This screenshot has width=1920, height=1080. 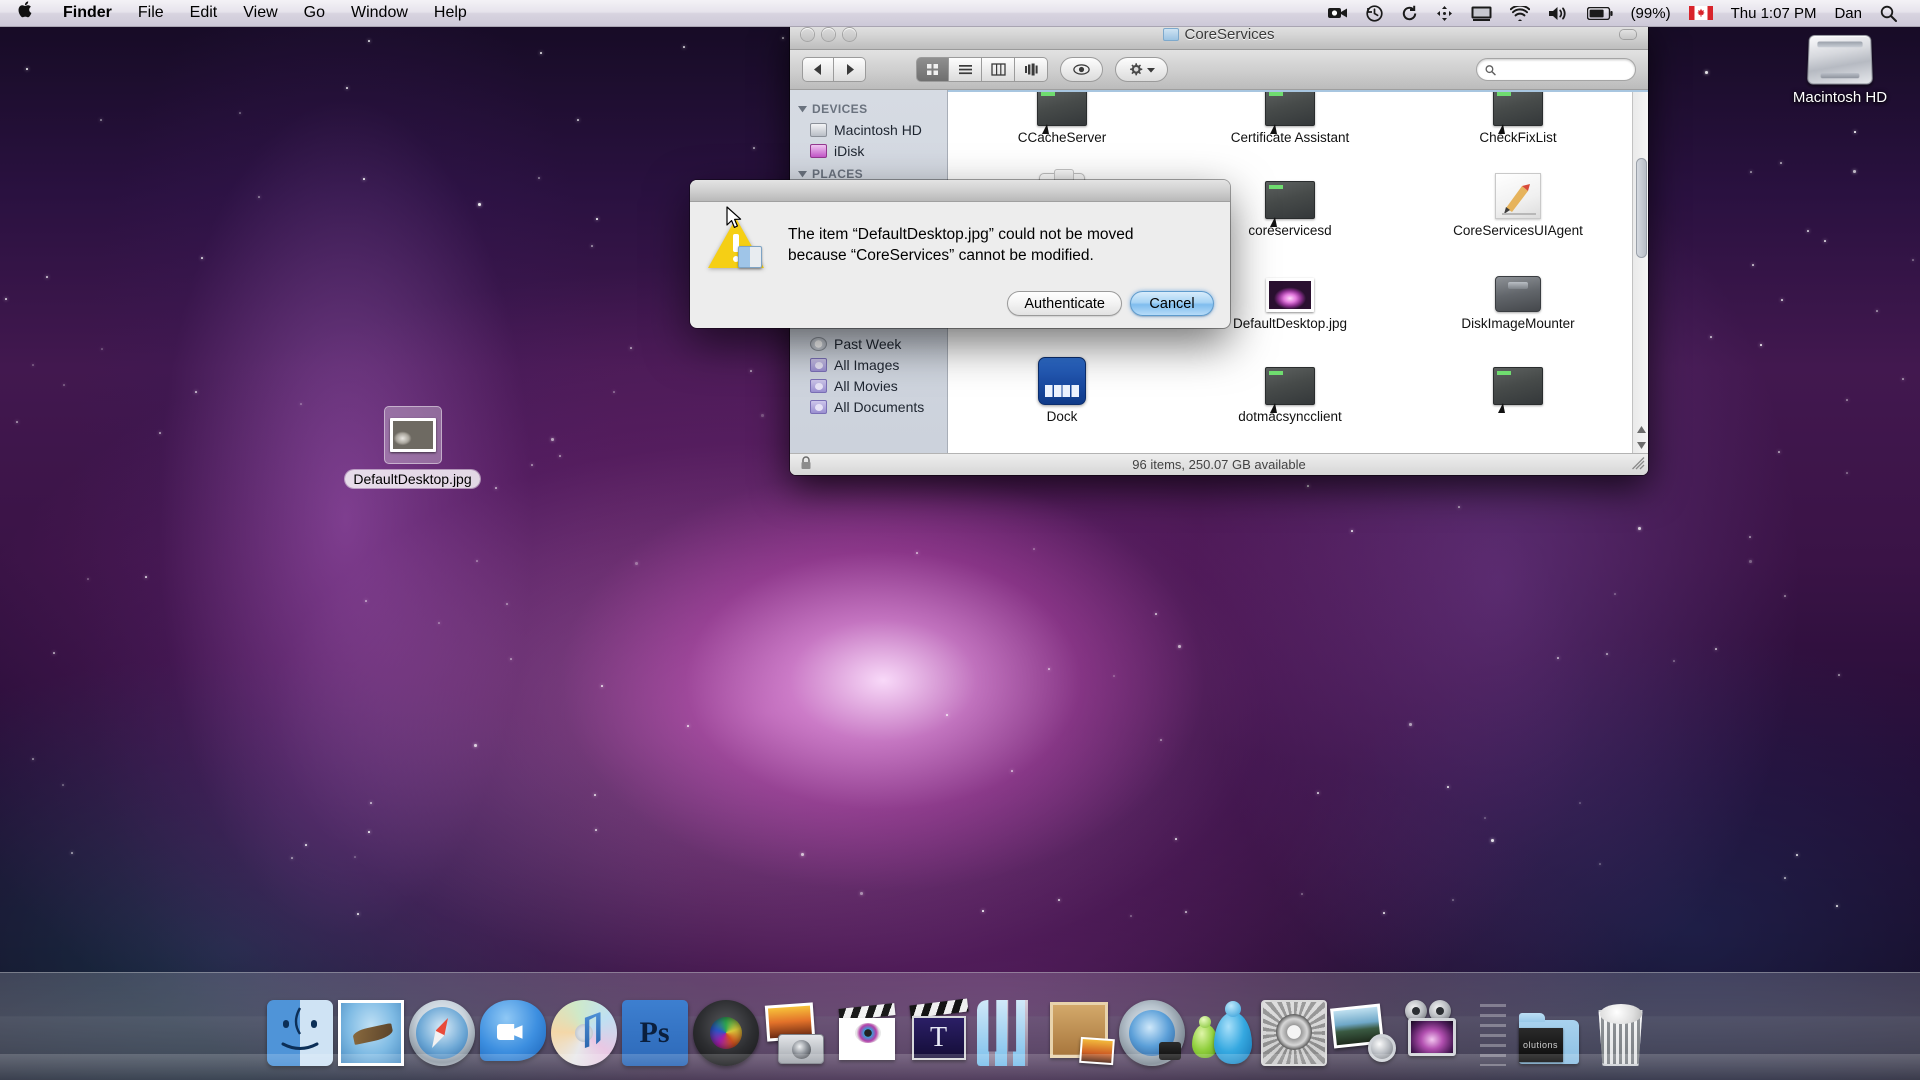 I want to click on dock-item-safari, so click(x=441, y=1033).